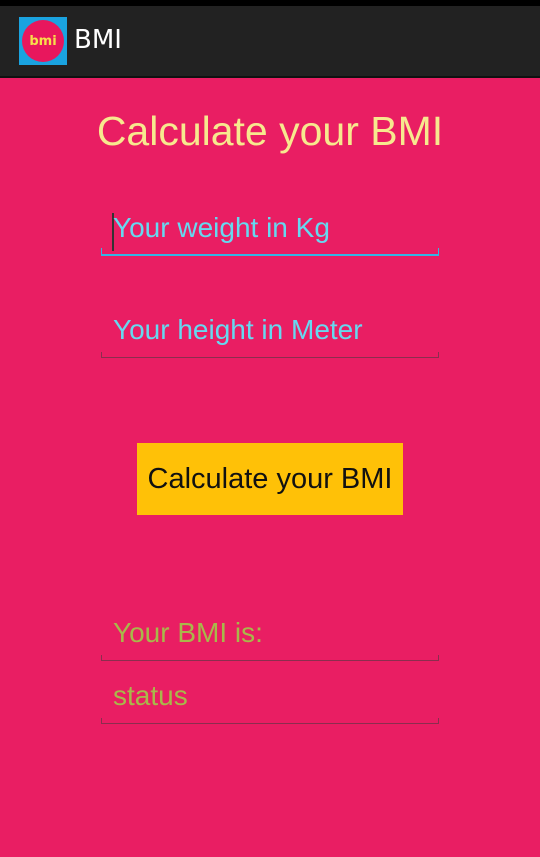 The height and width of the screenshot is (857, 540). What do you see at coordinates (98, 40) in the screenshot?
I see `app-title: BMI` at bounding box center [98, 40].